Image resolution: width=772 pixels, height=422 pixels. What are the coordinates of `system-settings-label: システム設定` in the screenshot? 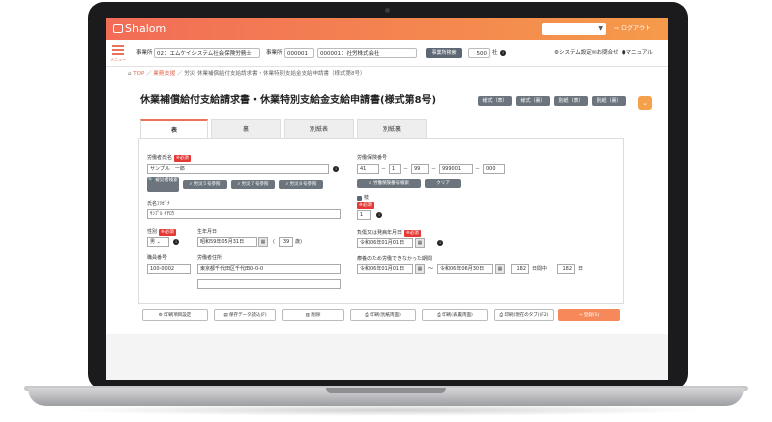 It's located at (575, 53).